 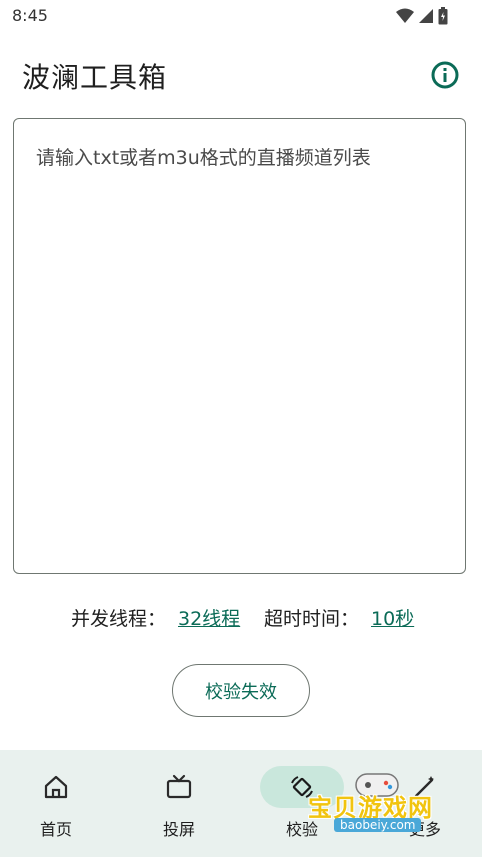 I want to click on nav-item-check: 校验, so click(x=302, y=803).